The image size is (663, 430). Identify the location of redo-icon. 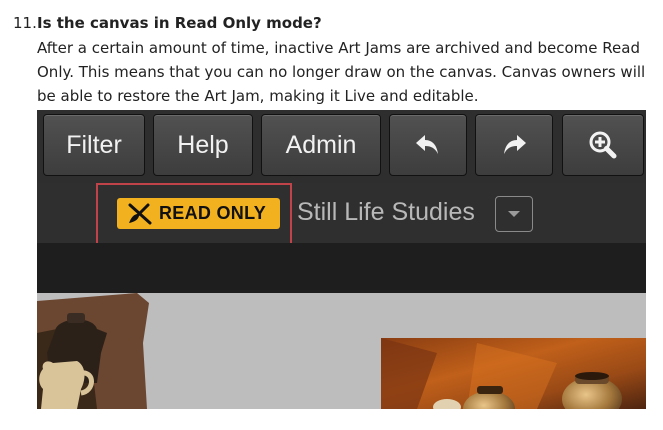
(515, 144).